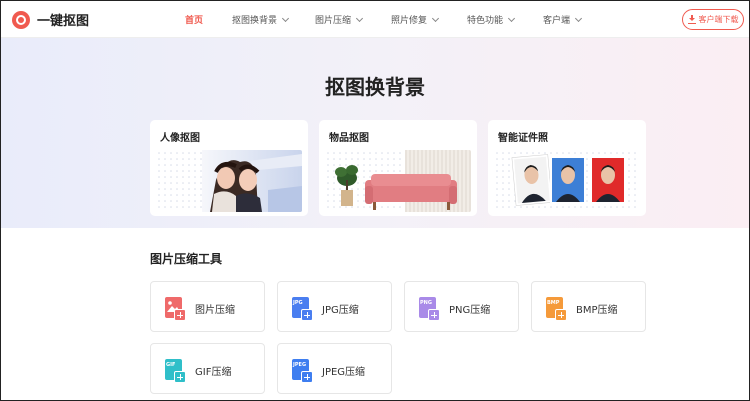 The image size is (750, 401). I want to click on gif-file-icon: GIF, so click(175, 371).